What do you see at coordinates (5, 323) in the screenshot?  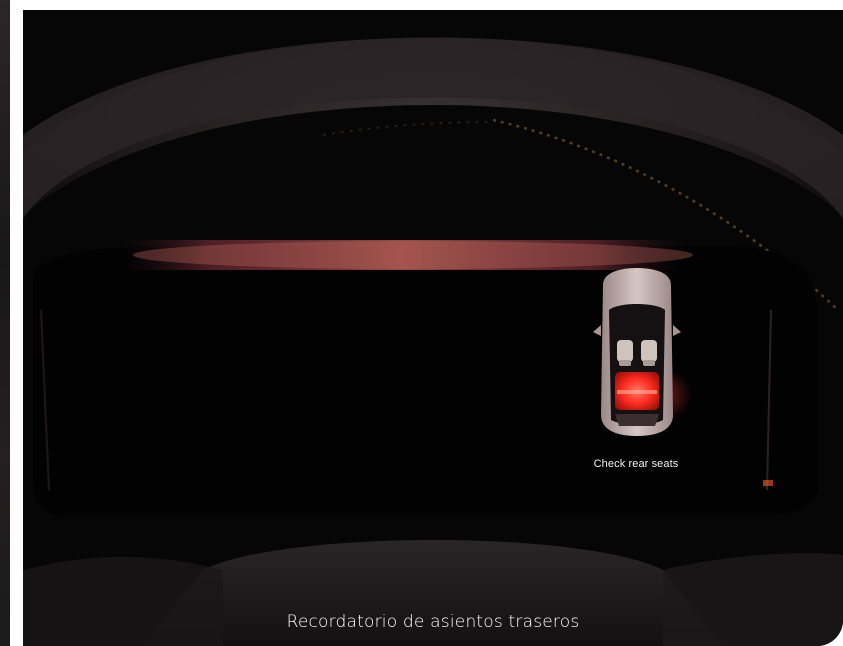 I see `left-photo-edge` at bounding box center [5, 323].